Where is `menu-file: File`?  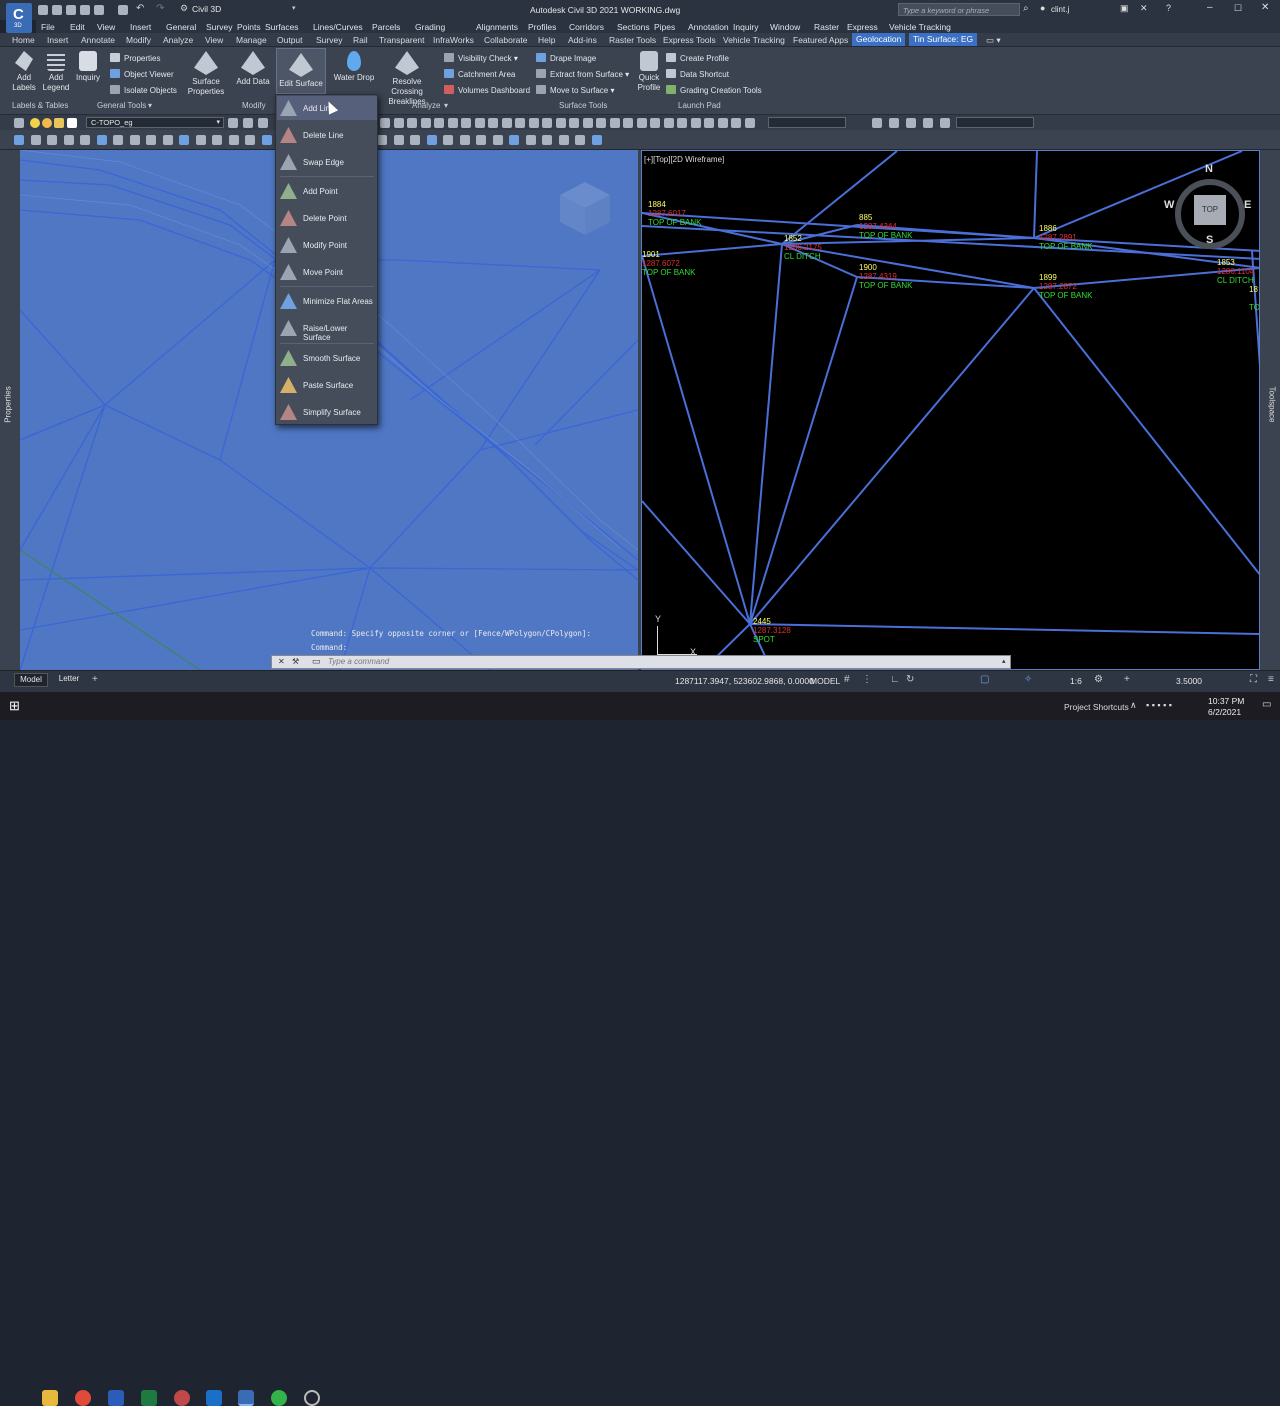 menu-file: File is located at coordinates (48, 27).